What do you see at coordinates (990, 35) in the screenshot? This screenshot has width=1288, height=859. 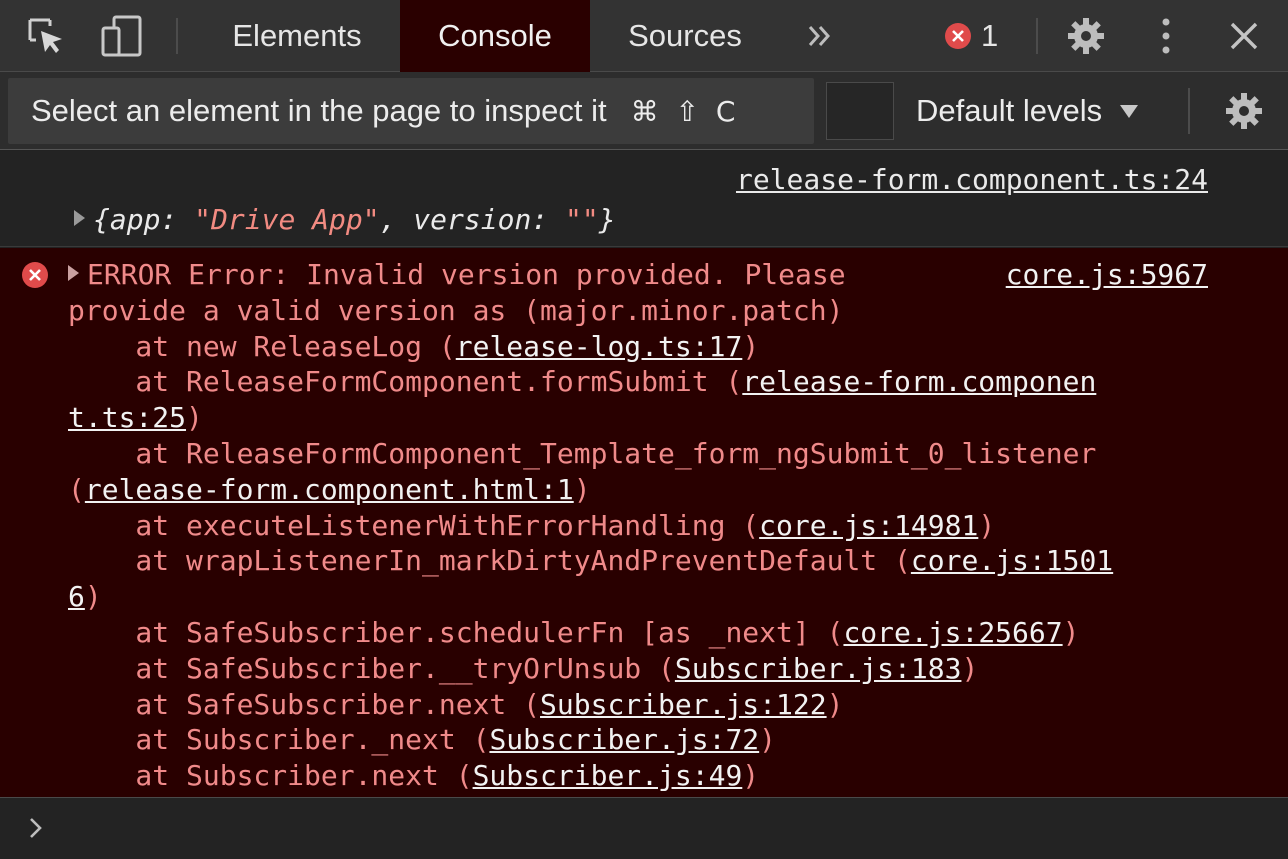 I see `error-count: 1` at bounding box center [990, 35].